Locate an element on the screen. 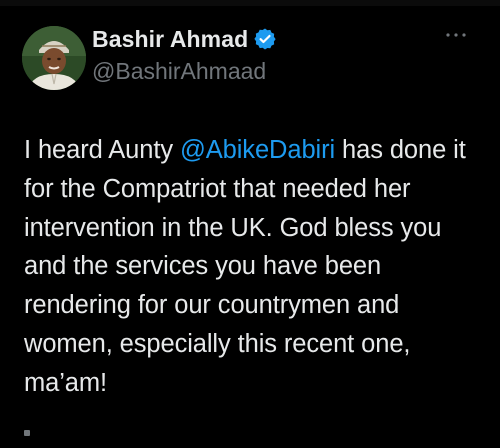 This screenshot has width=500, height=448. avatar-image is located at coordinates (54, 58).